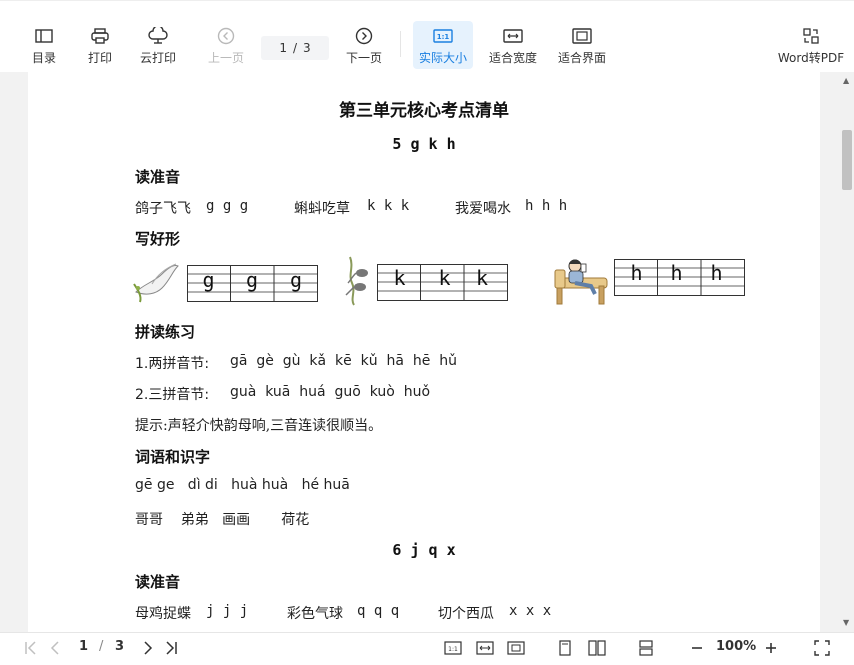 Image resolution: width=854 pixels, height=665 pixels. What do you see at coordinates (483, 209) in the screenshot?
I see `read-line-c-cn: 我爱喝水` at bounding box center [483, 209].